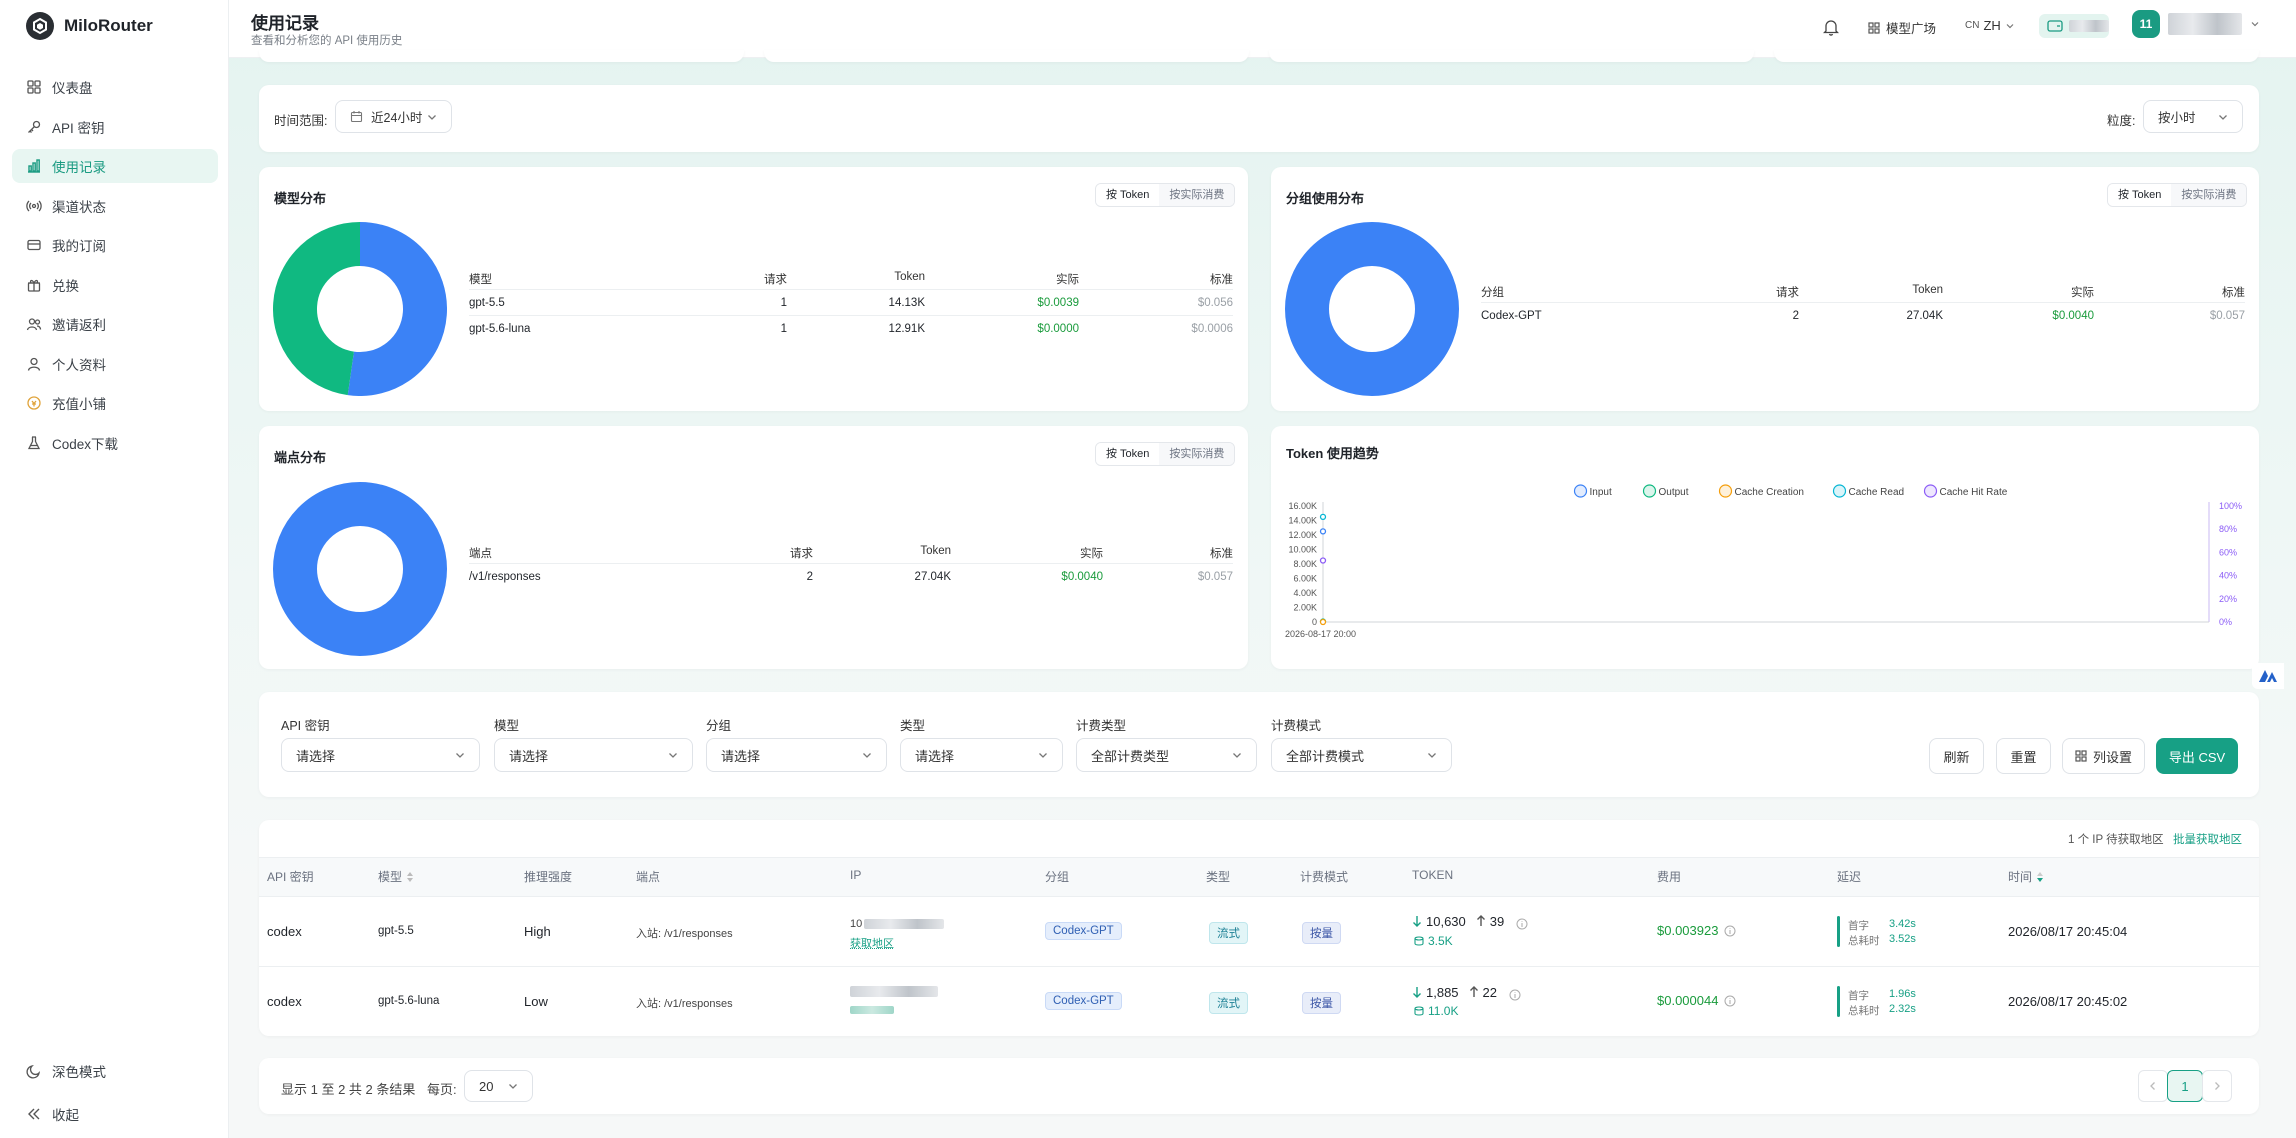 The image size is (2296, 1138). What do you see at coordinates (1321, 933) in the screenshot?
I see `billing-tag: 按量` at bounding box center [1321, 933].